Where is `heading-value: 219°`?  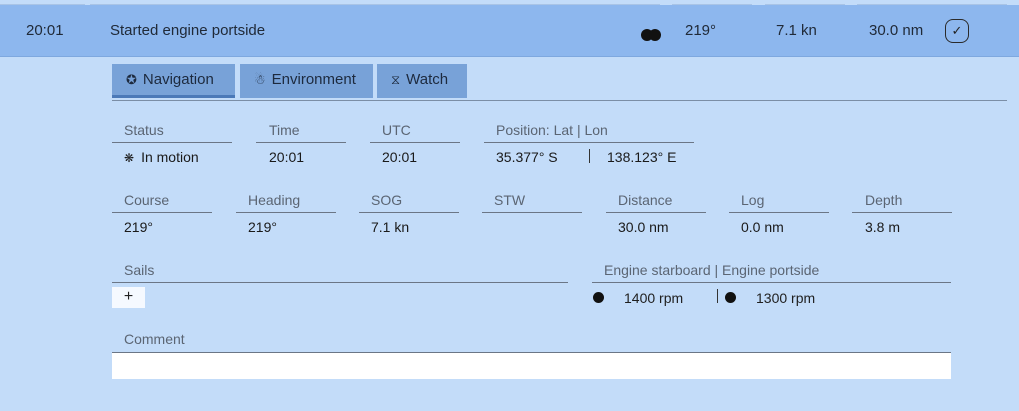
heading-value: 219° is located at coordinates (262, 227).